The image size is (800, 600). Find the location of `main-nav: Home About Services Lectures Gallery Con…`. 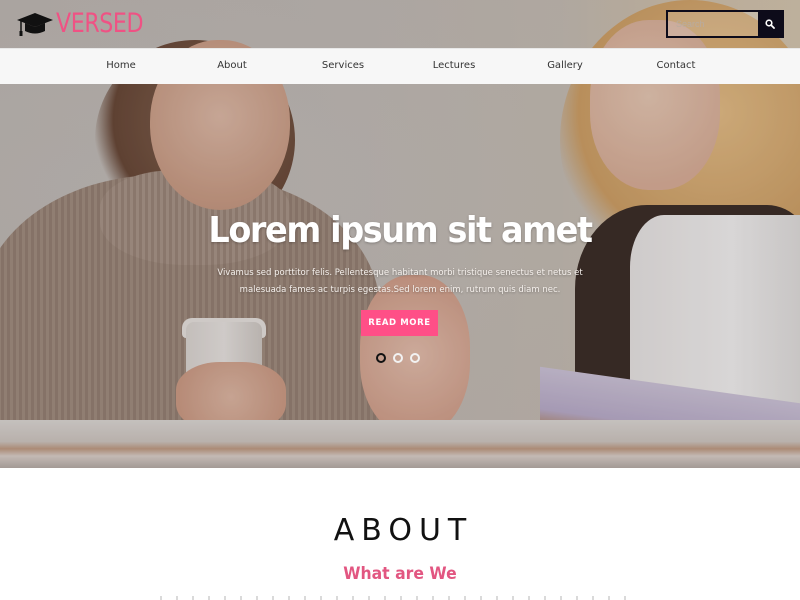

main-nav: Home About Services Lectures Gallery Con… is located at coordinates (400, 66).